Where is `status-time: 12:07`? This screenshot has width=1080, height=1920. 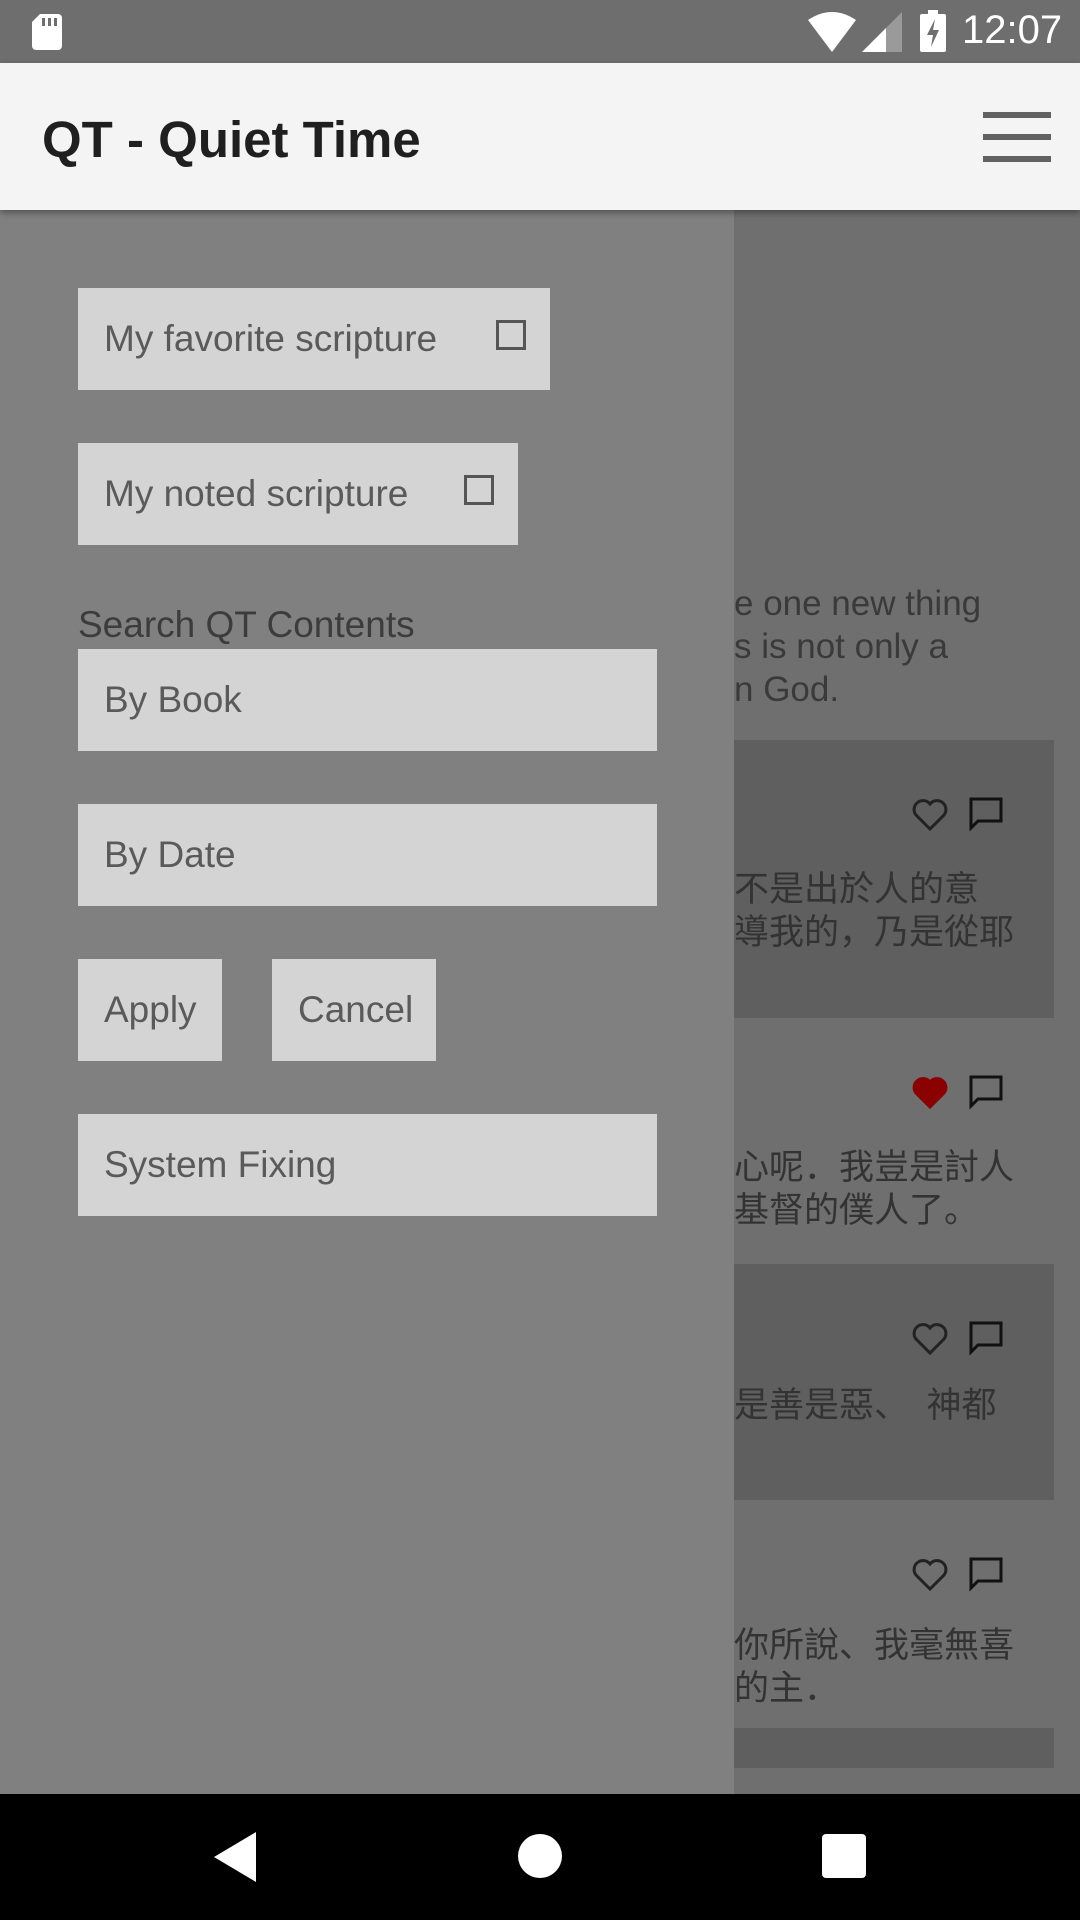 status-time: 12:07 is located at coordinates (1012, 30).